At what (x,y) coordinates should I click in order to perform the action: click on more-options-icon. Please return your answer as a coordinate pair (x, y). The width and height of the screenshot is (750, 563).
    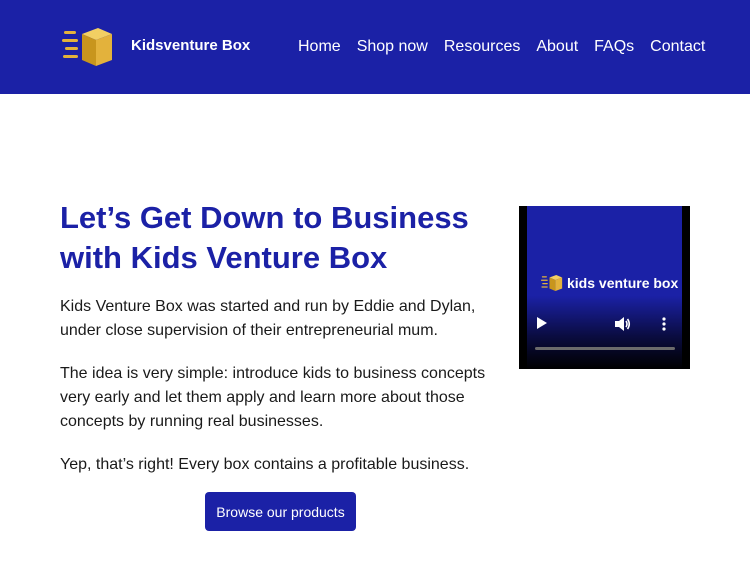
    Looking at the image, I should click on (664, 324).